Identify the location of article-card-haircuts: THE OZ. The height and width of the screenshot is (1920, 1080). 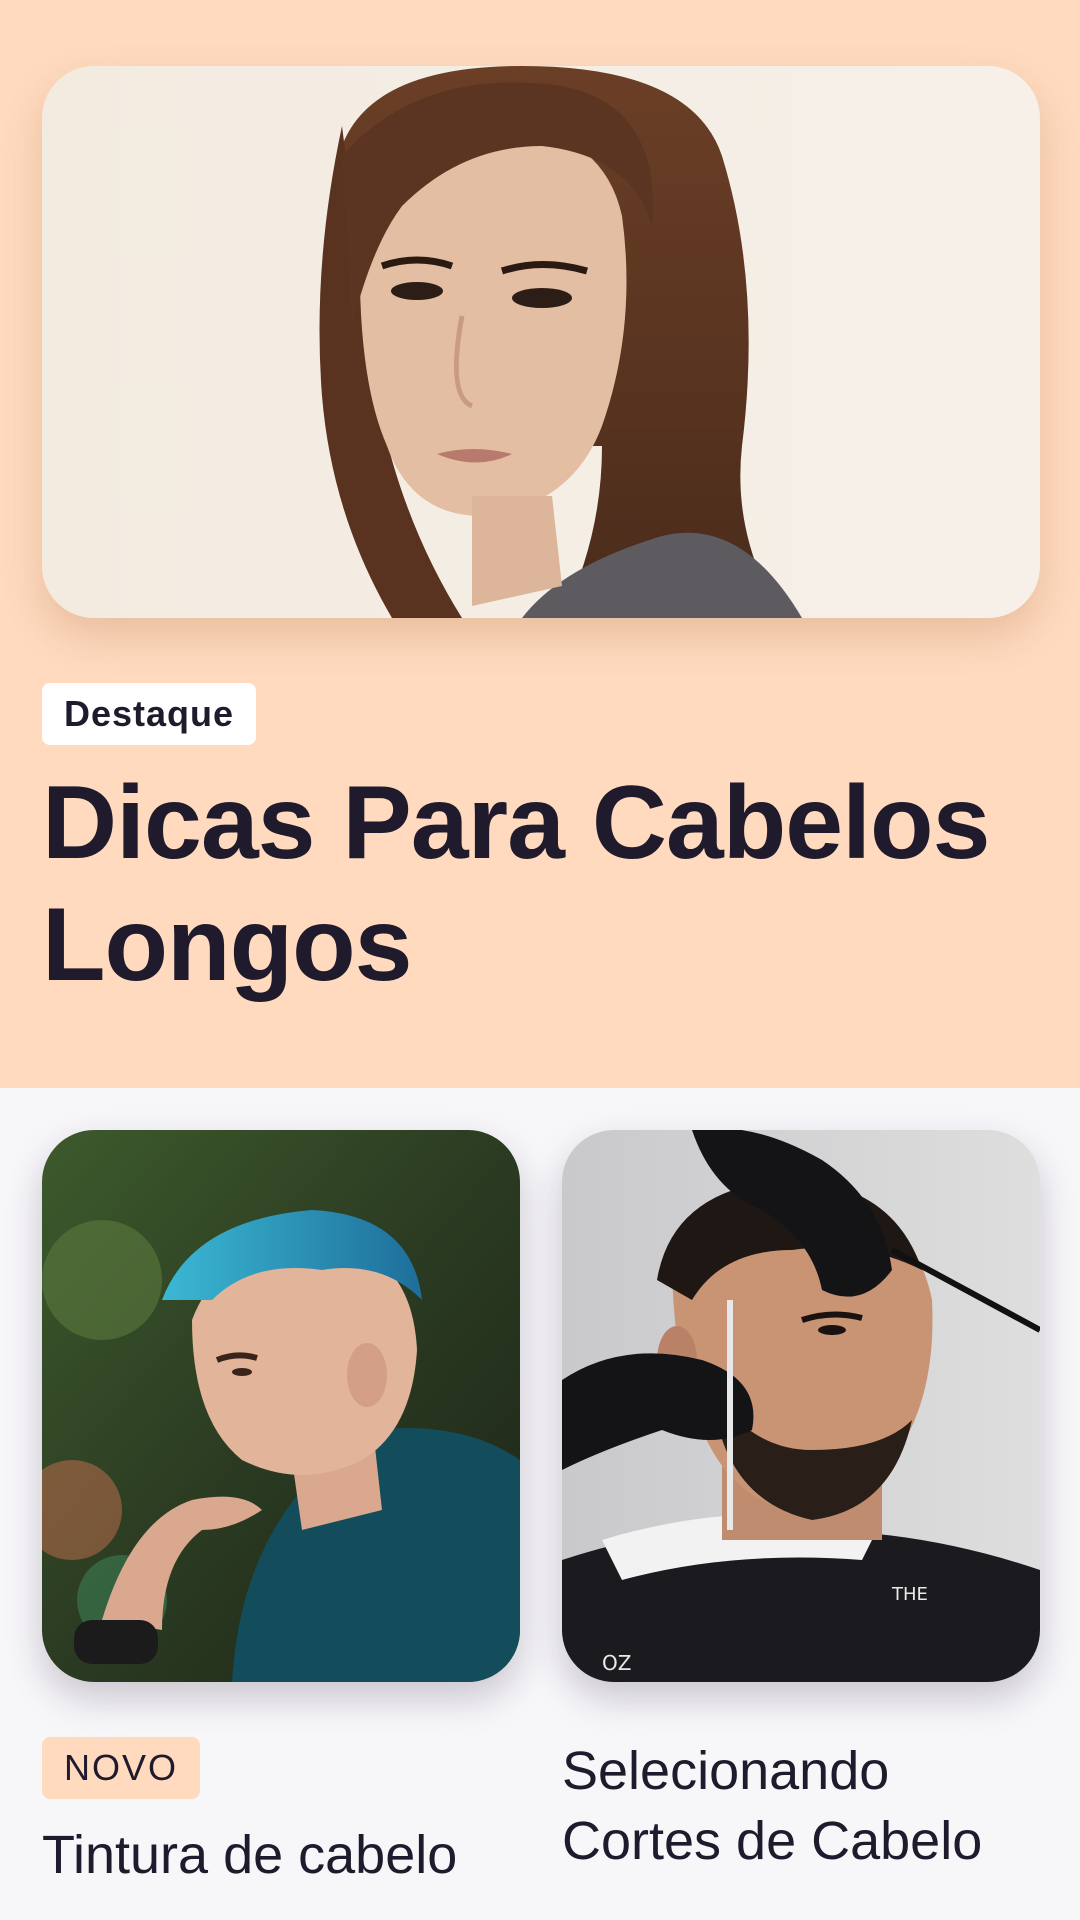
(801, 1406).